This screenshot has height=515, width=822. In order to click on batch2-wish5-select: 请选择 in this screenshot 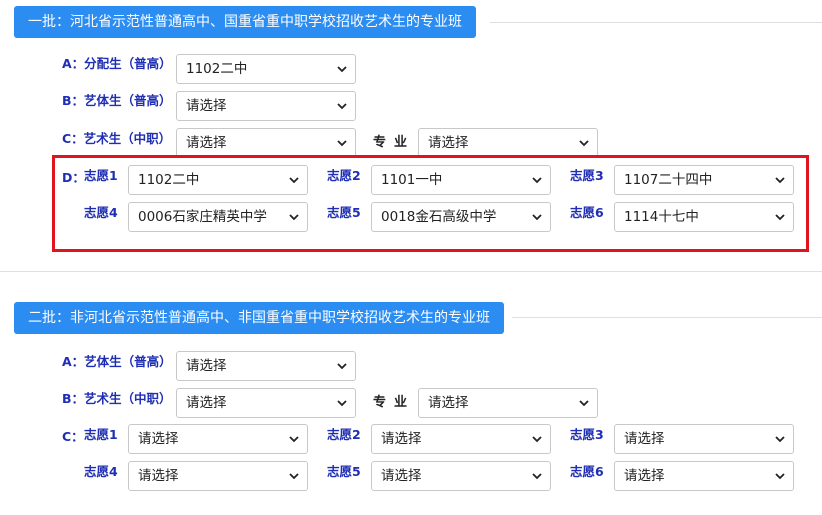, I will do `click(461, 476)`.